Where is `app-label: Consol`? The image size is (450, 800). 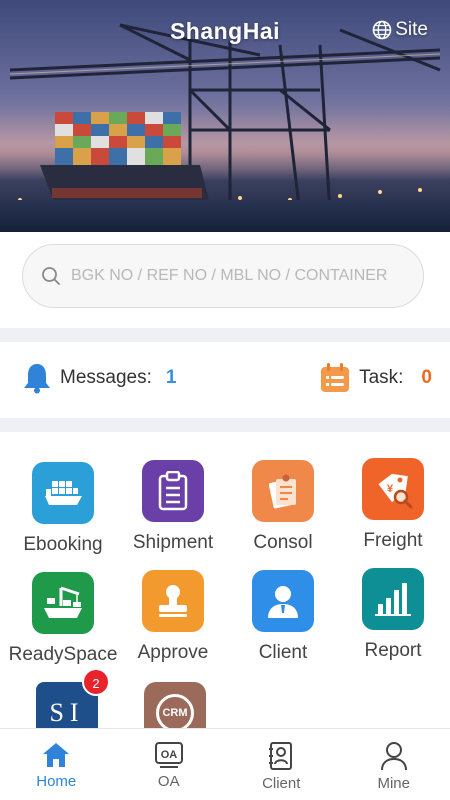 app-label: Consol is located at coordinates (283, 542).